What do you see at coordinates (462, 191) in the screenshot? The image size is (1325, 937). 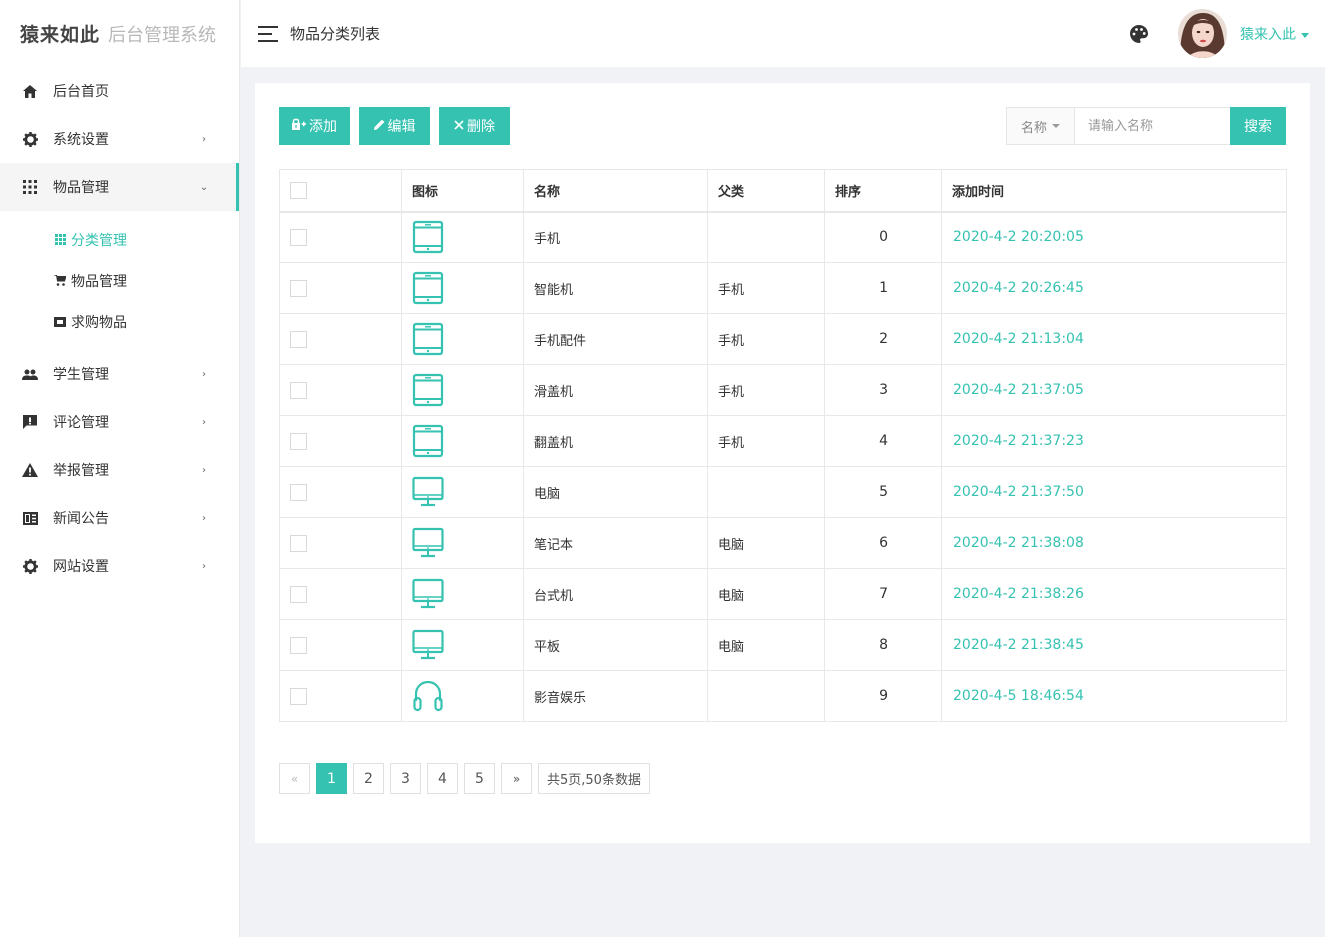 I see `column-header: 图标` at bounding box center [462, 191].